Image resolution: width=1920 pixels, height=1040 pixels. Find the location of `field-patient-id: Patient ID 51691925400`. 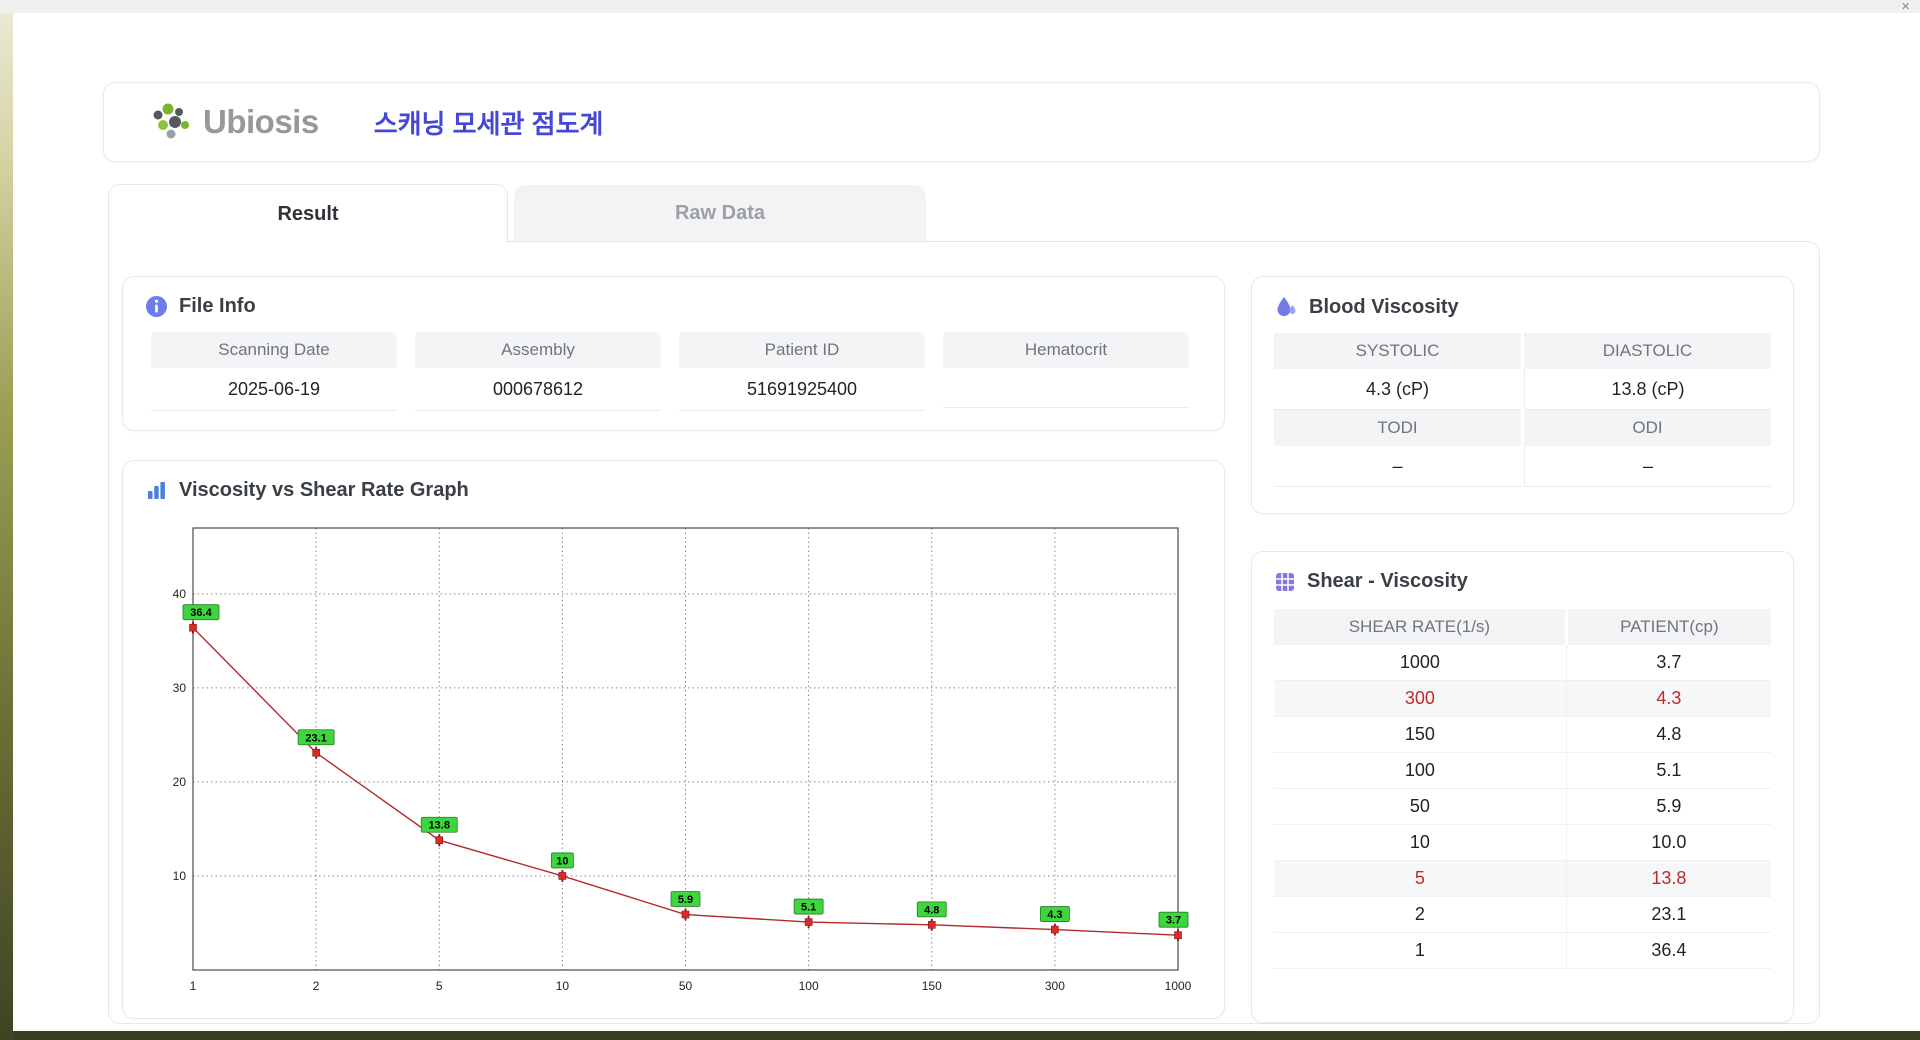

field-patient-id: Patient ID 51691925400 is located at coordinates (802, 371).